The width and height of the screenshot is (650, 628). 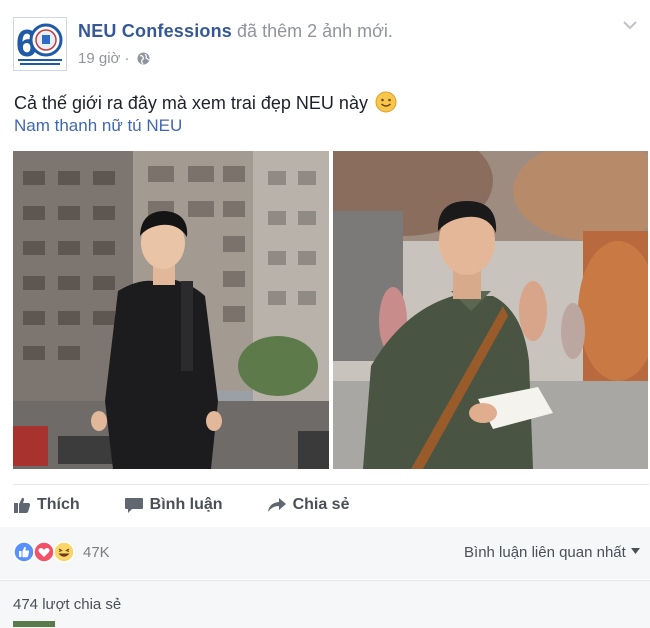 What do you see at coordinates (186, 504) in the screenshot?
I see `comment-label: Bình luận` at bounding box center [186, 504].